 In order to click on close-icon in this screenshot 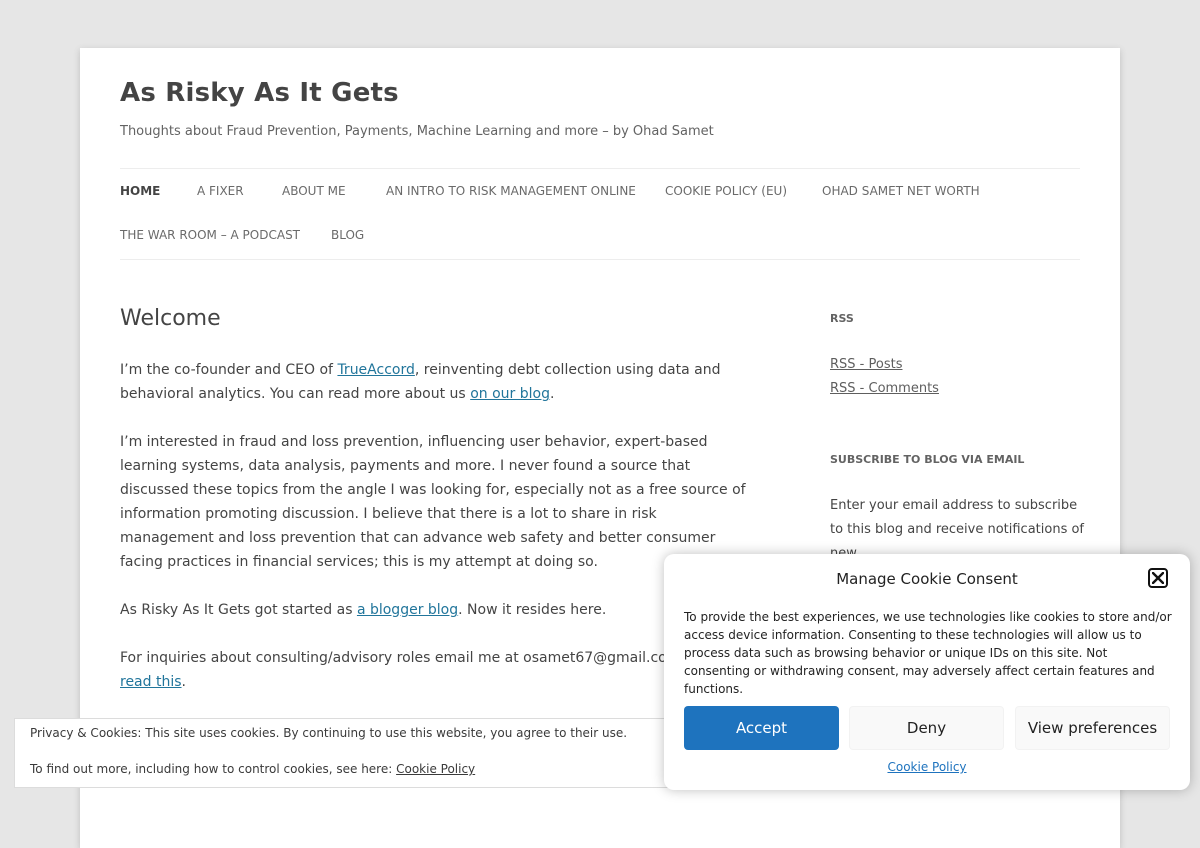, I will do `click(1158, 578)`.